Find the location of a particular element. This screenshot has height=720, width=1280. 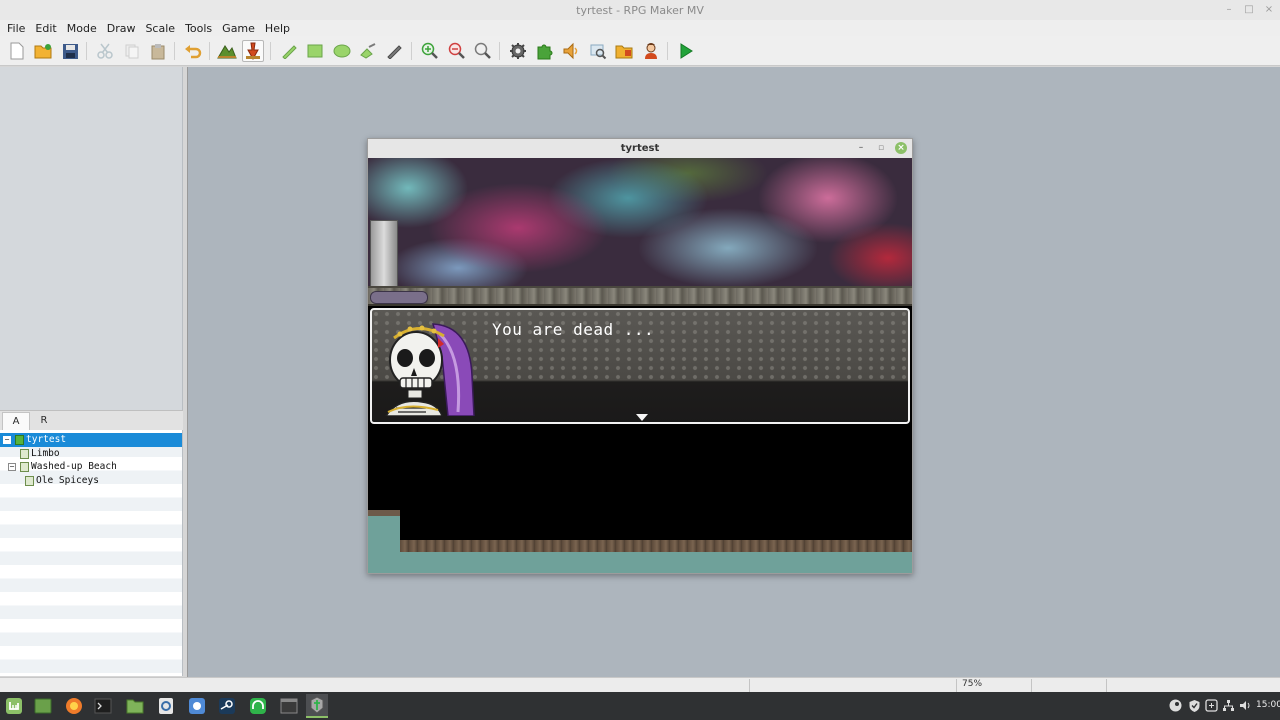

files-button is located at coordinates (135, 706).